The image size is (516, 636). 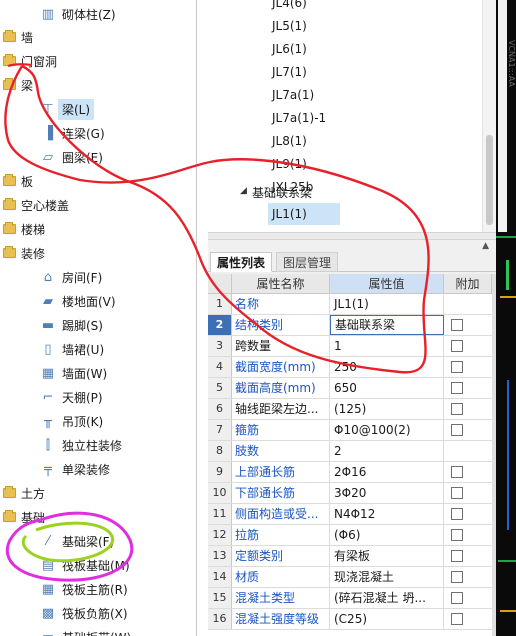 I want to click on tree-category: 板, so click(x=98, y=181).